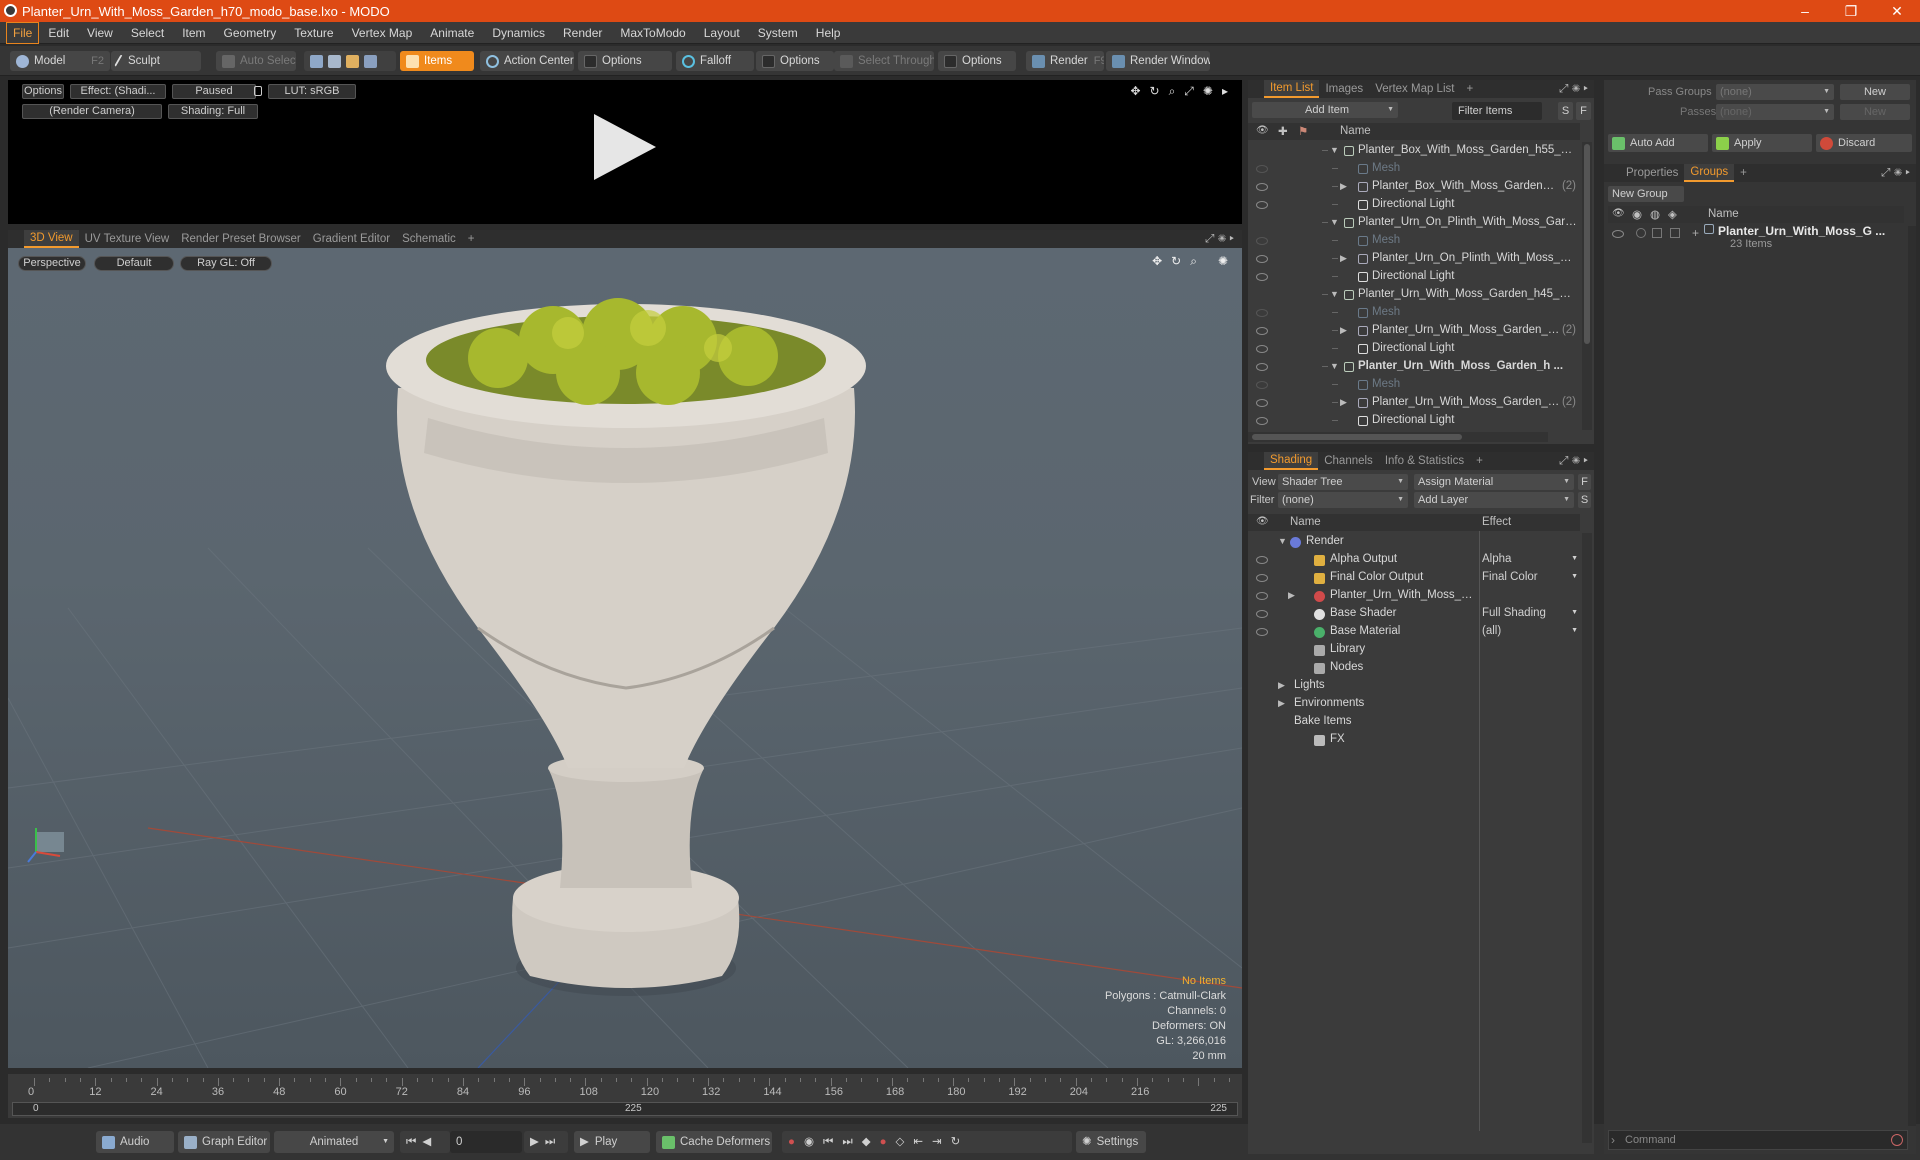  I want to click on step-back-icon: ◀, so click(426, 1142).